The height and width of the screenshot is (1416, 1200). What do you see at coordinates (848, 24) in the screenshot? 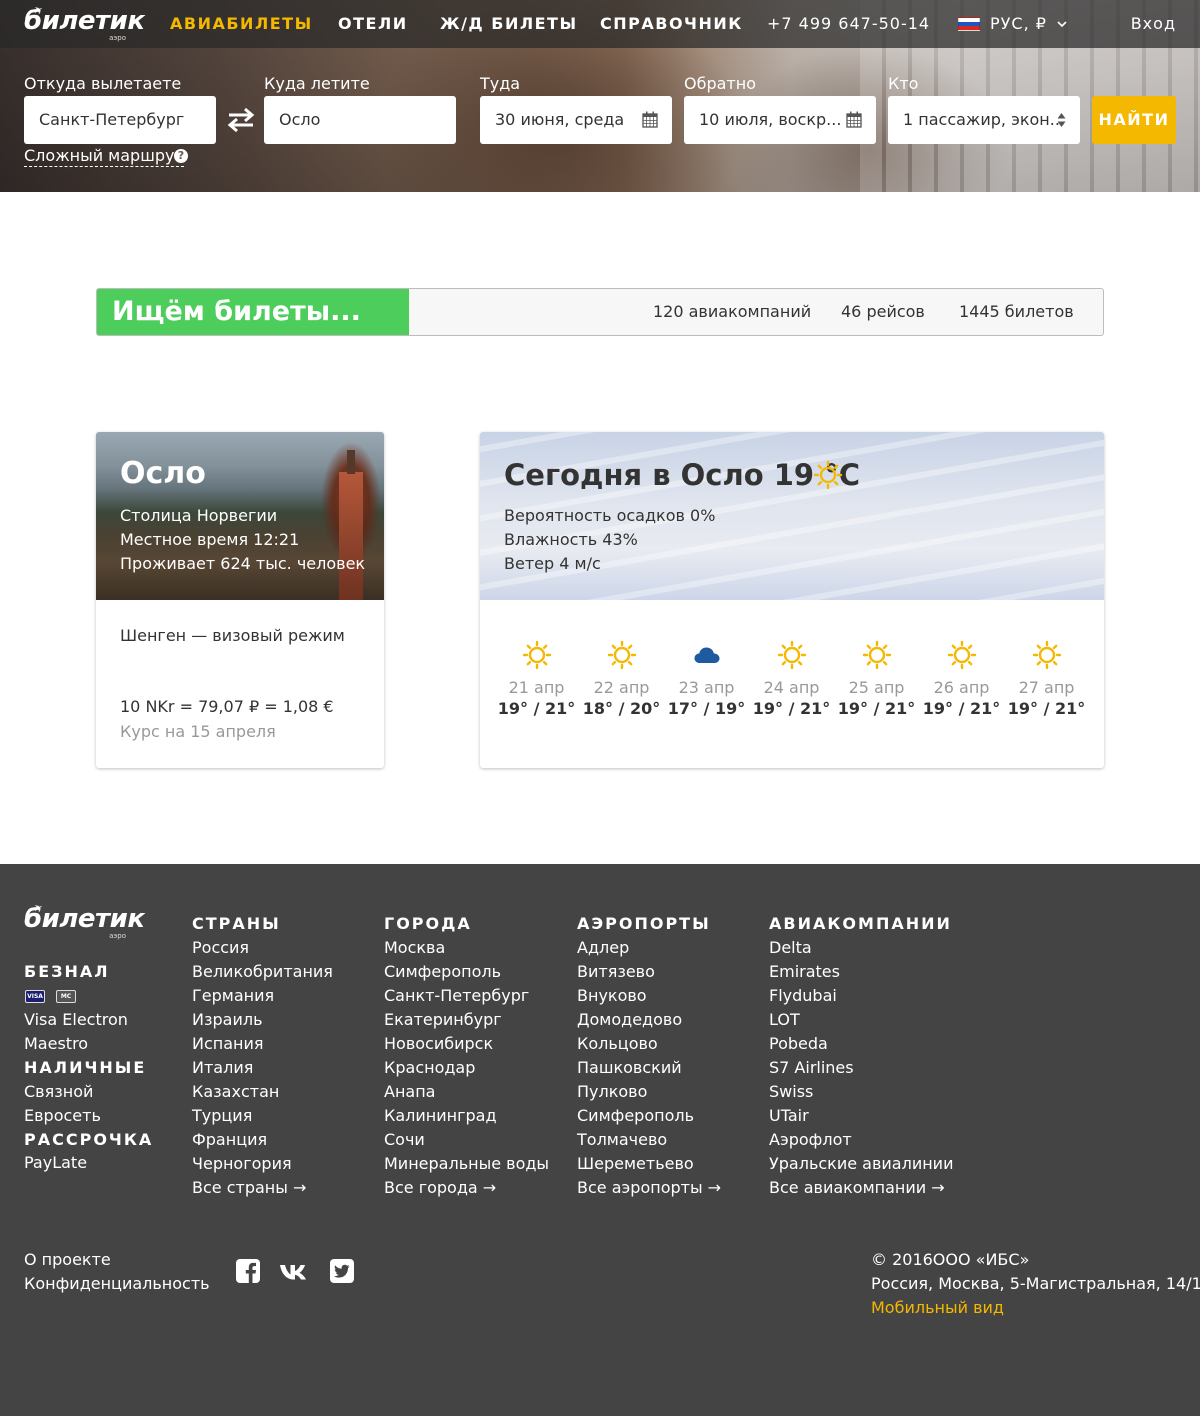
I see `phone-number: +7 499 647-50-14` at bounding box center [848, 24].